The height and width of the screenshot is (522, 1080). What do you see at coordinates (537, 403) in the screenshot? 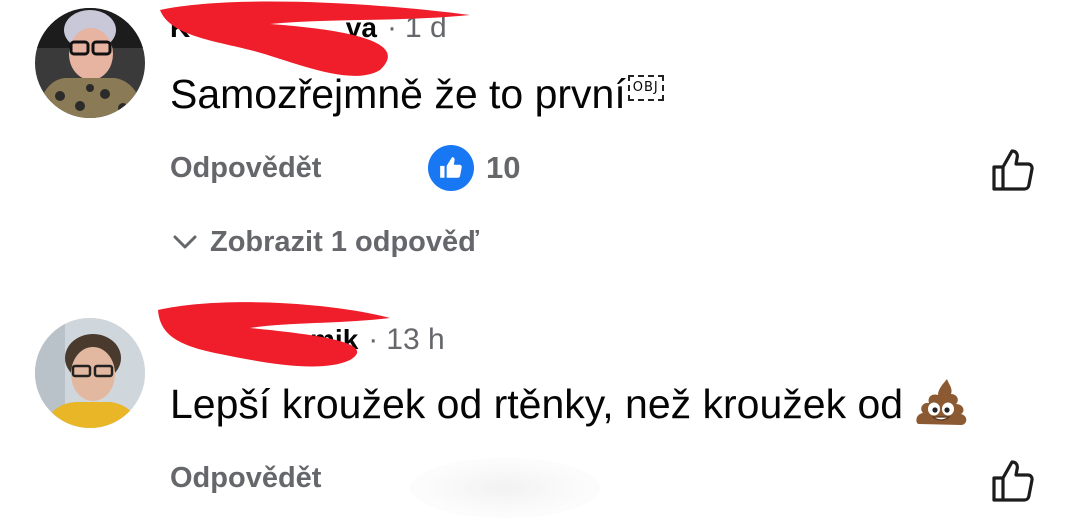
I see `comment-text-content: Lepší kroužek od rtěnky, než kroužek od` at bounding box center [537, 403].